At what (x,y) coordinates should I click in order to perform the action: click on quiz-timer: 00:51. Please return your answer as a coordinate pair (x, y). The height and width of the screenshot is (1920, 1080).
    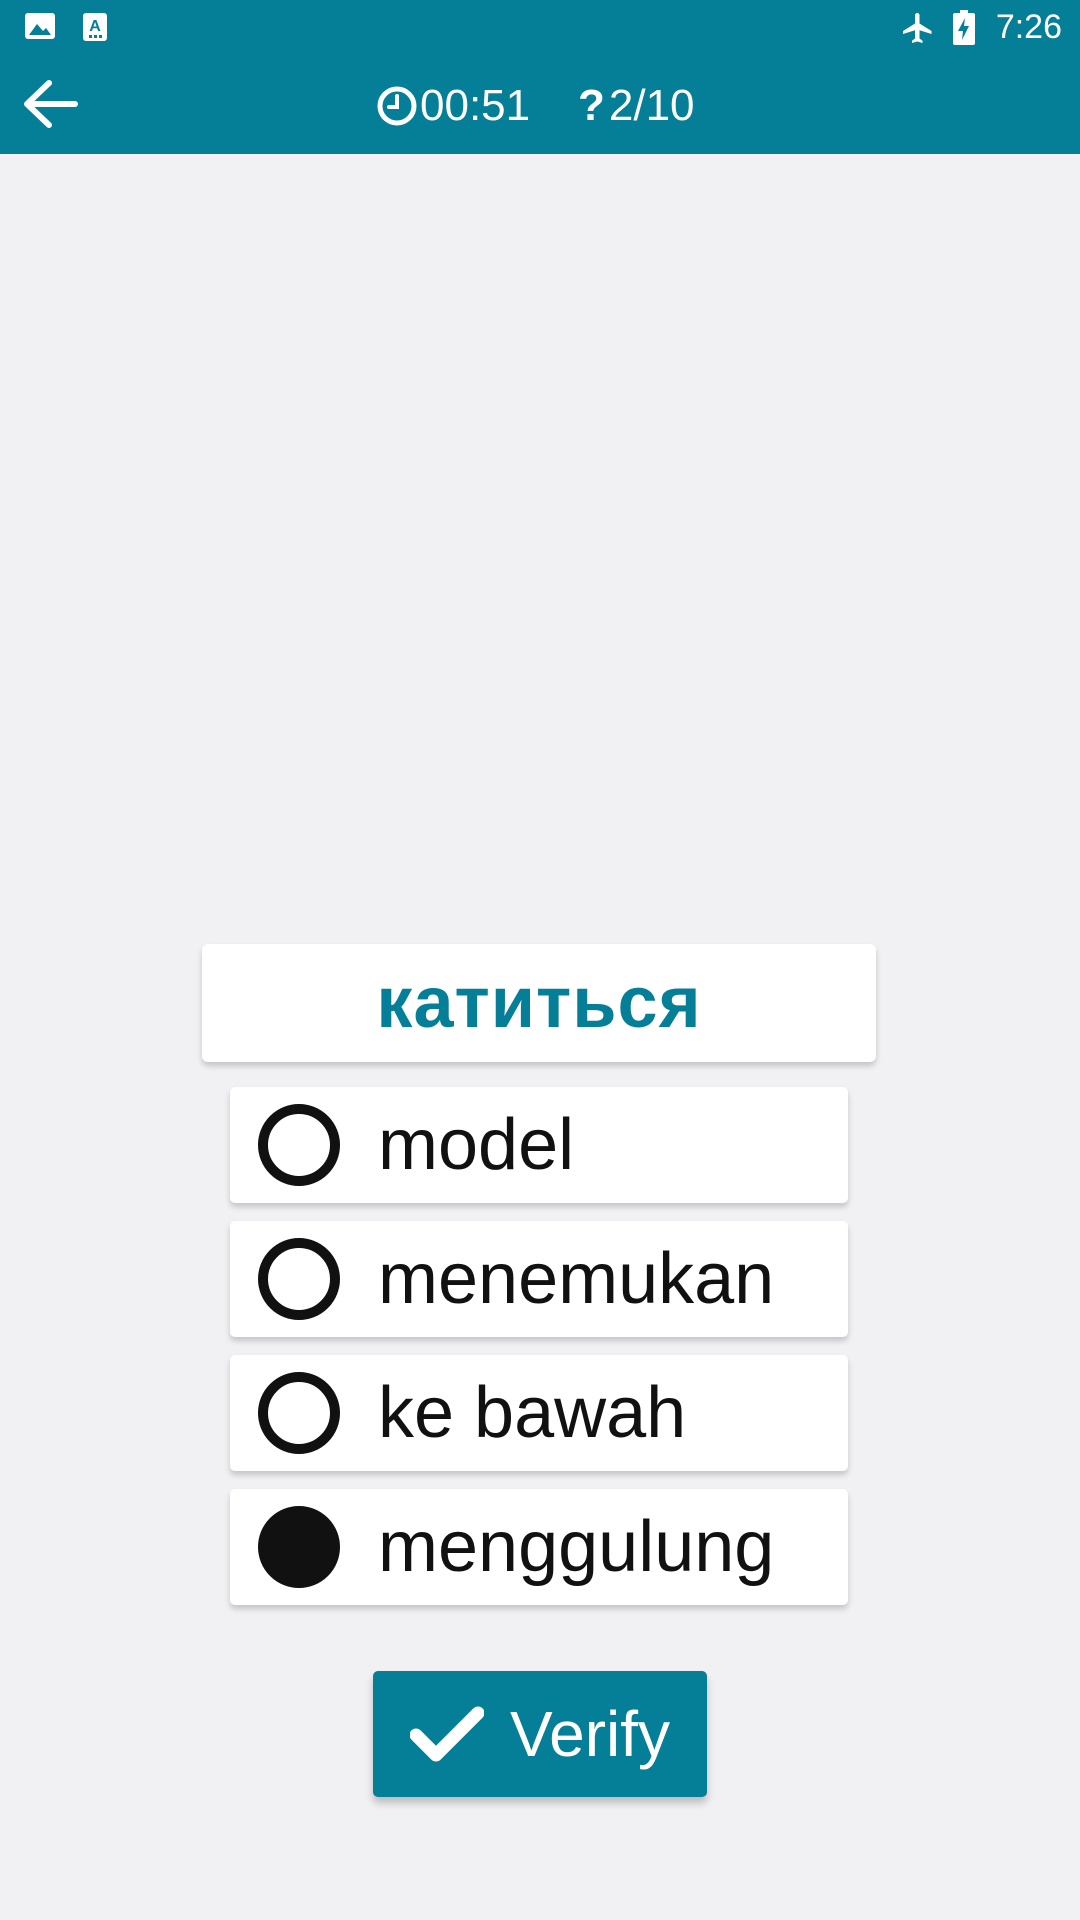
    Looking at the image, I should click on (453, 106).